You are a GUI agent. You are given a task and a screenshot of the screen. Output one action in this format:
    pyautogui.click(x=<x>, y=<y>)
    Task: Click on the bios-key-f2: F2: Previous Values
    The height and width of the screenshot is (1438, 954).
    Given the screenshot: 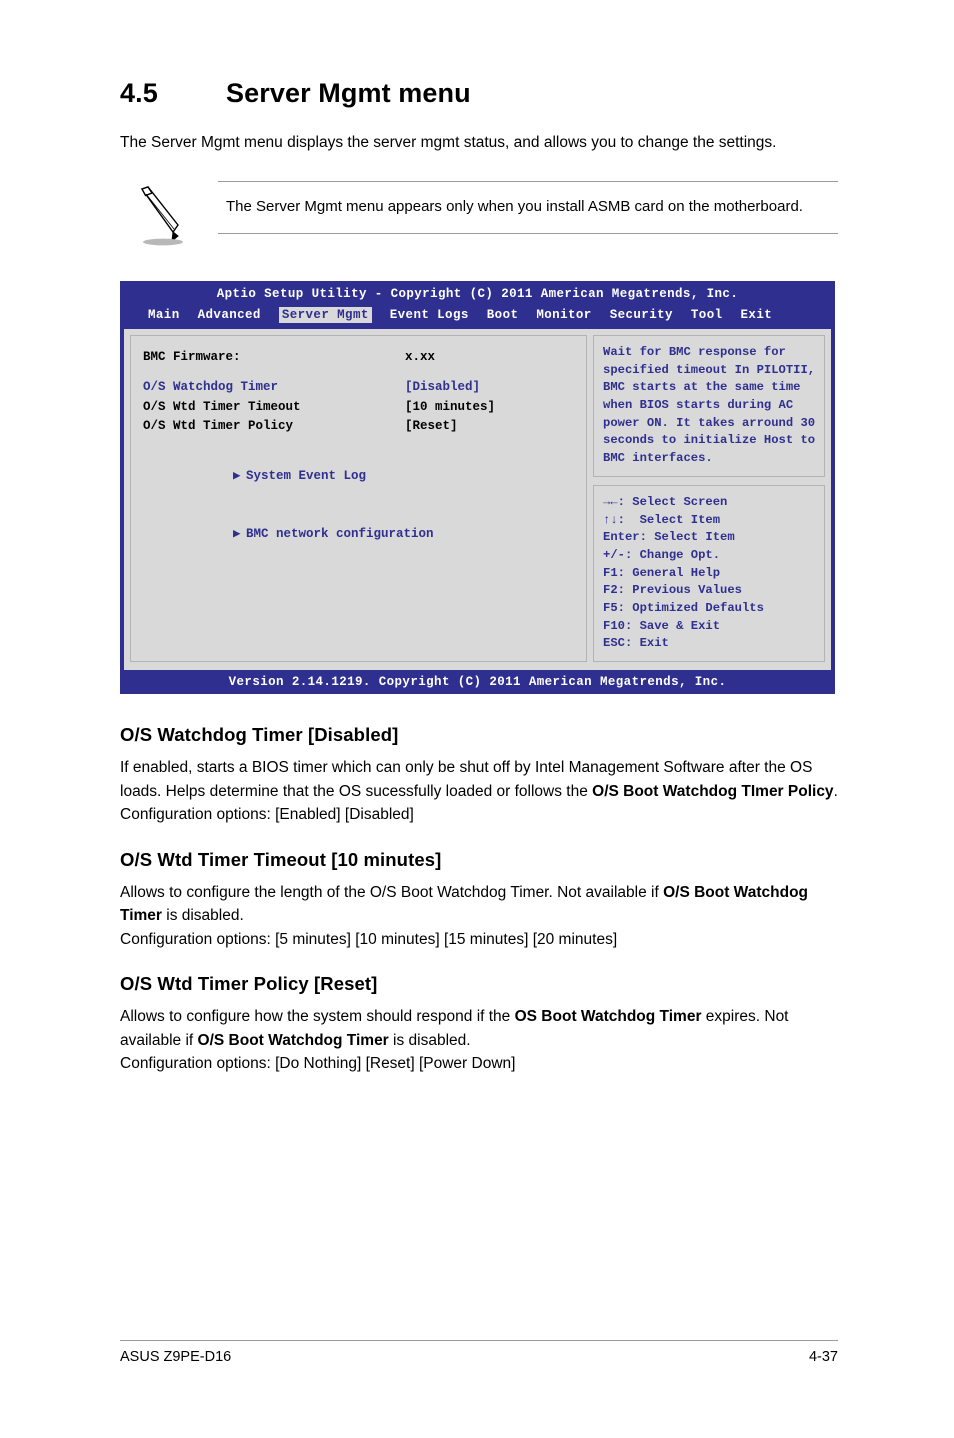 What is the action you would take?
    pyautogui.click(x=672, y=590)
    